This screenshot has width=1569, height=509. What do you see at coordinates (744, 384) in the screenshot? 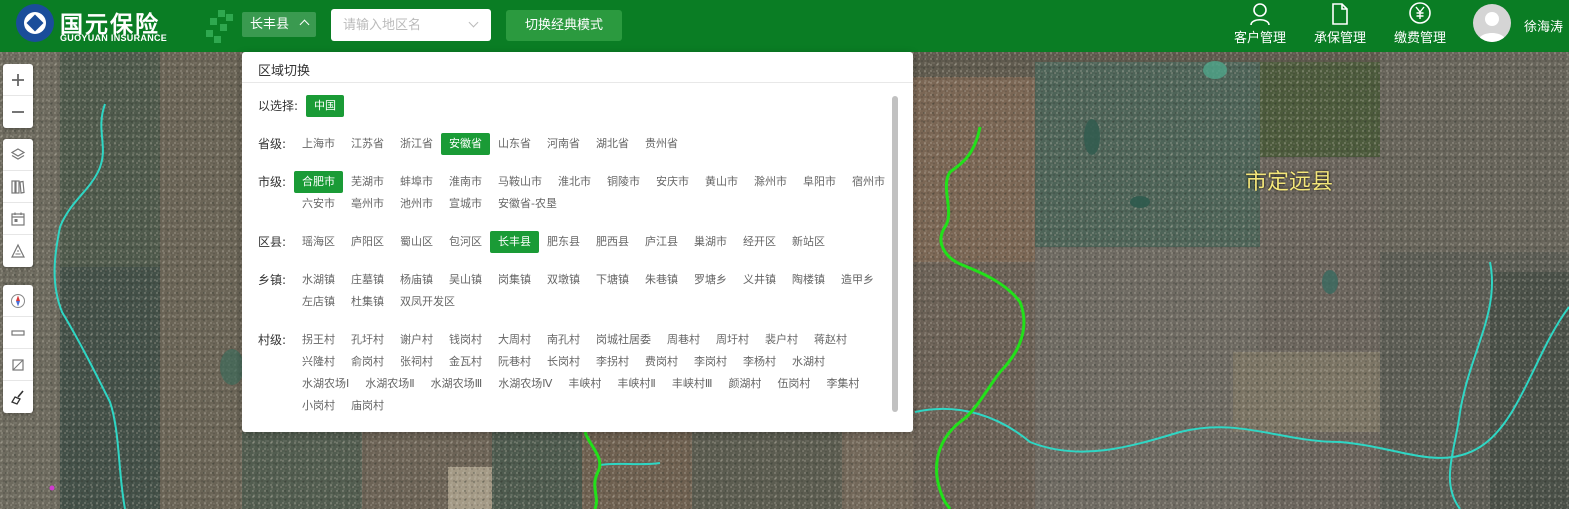
I see `village-option: 颜湖村` at bounding box center [744, 384].